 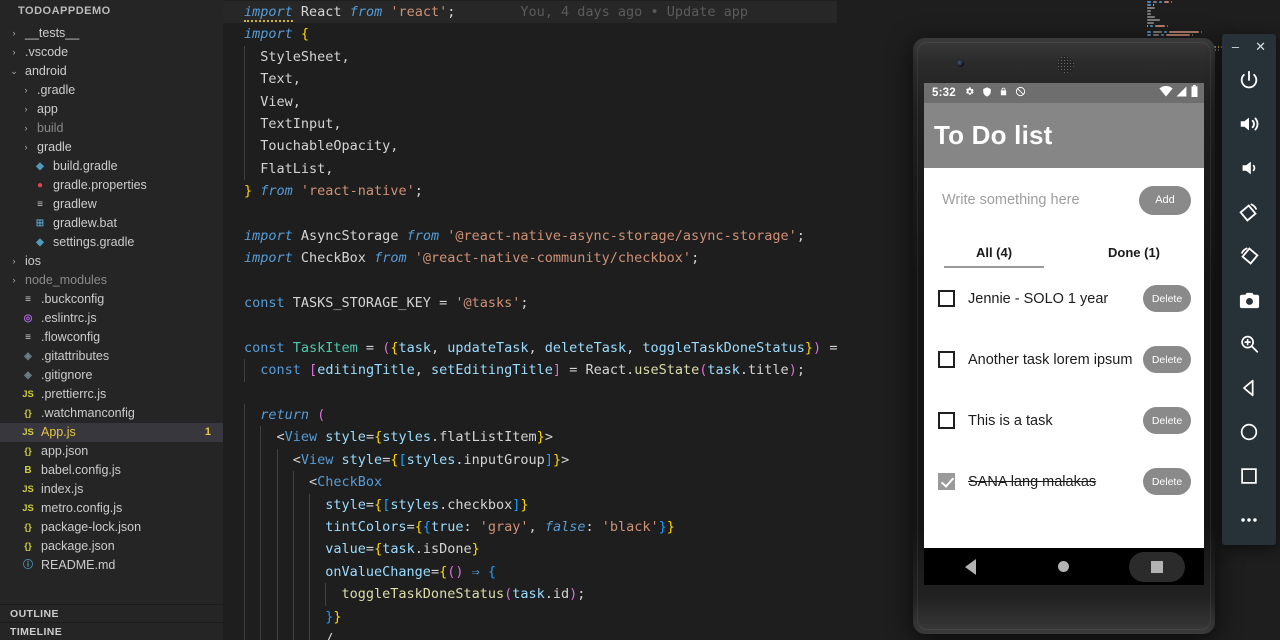 I want to click on code-token: [, so click(x=402, y=459).